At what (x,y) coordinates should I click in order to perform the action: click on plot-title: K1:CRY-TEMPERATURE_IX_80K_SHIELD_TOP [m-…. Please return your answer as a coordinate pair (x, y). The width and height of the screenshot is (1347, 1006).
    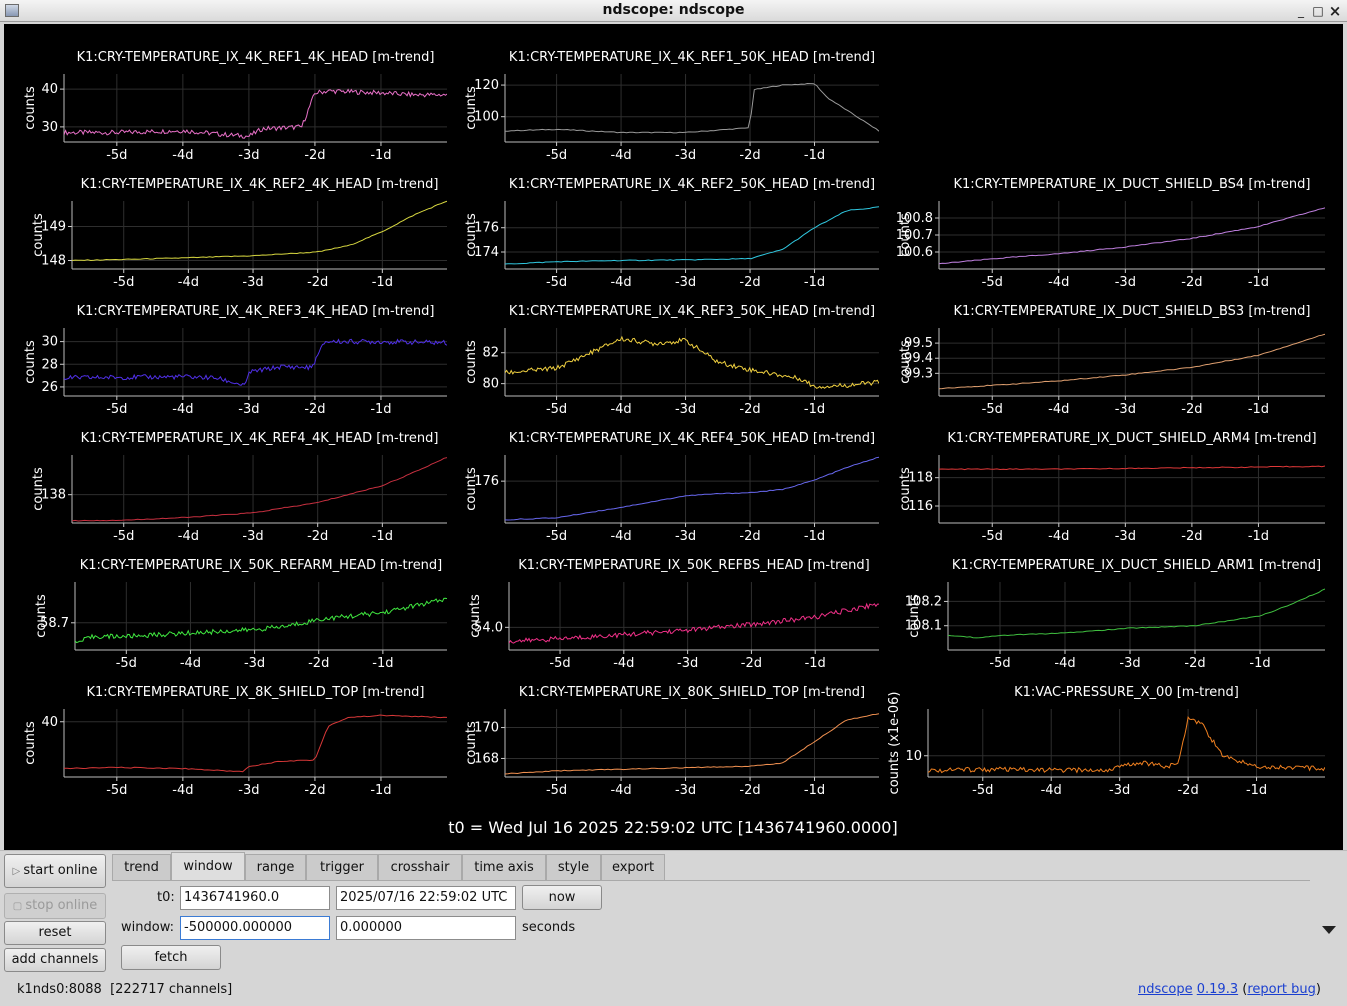
    Looking at the image, I should click on (692, 692).